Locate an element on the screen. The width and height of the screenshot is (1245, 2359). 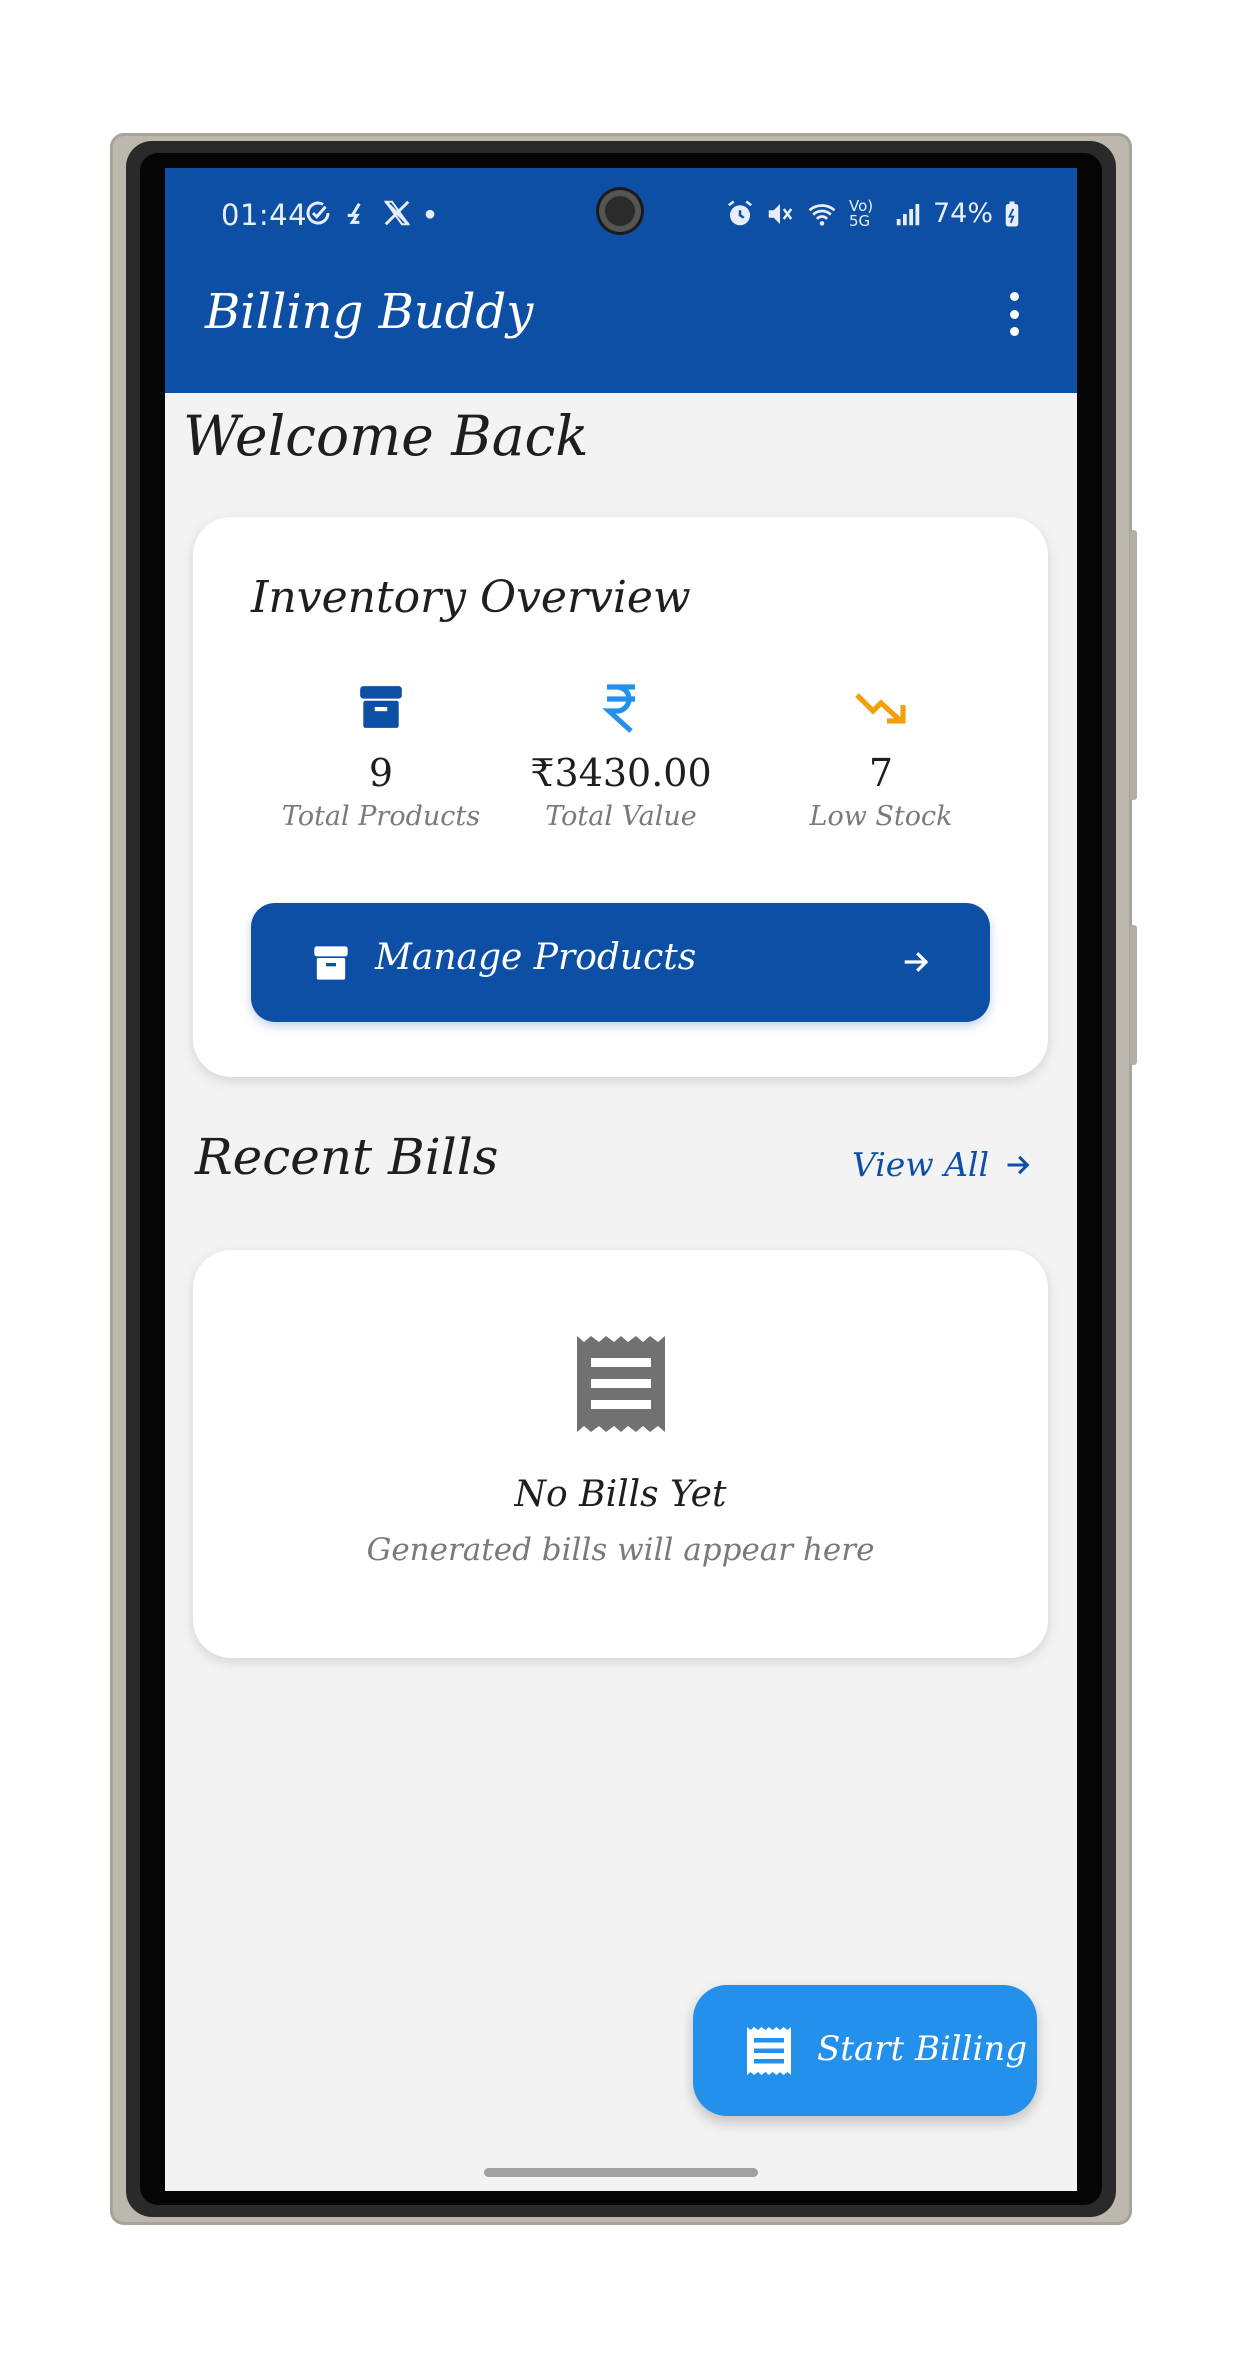
stat-label: Total Value is located at coordinates (621, 816).